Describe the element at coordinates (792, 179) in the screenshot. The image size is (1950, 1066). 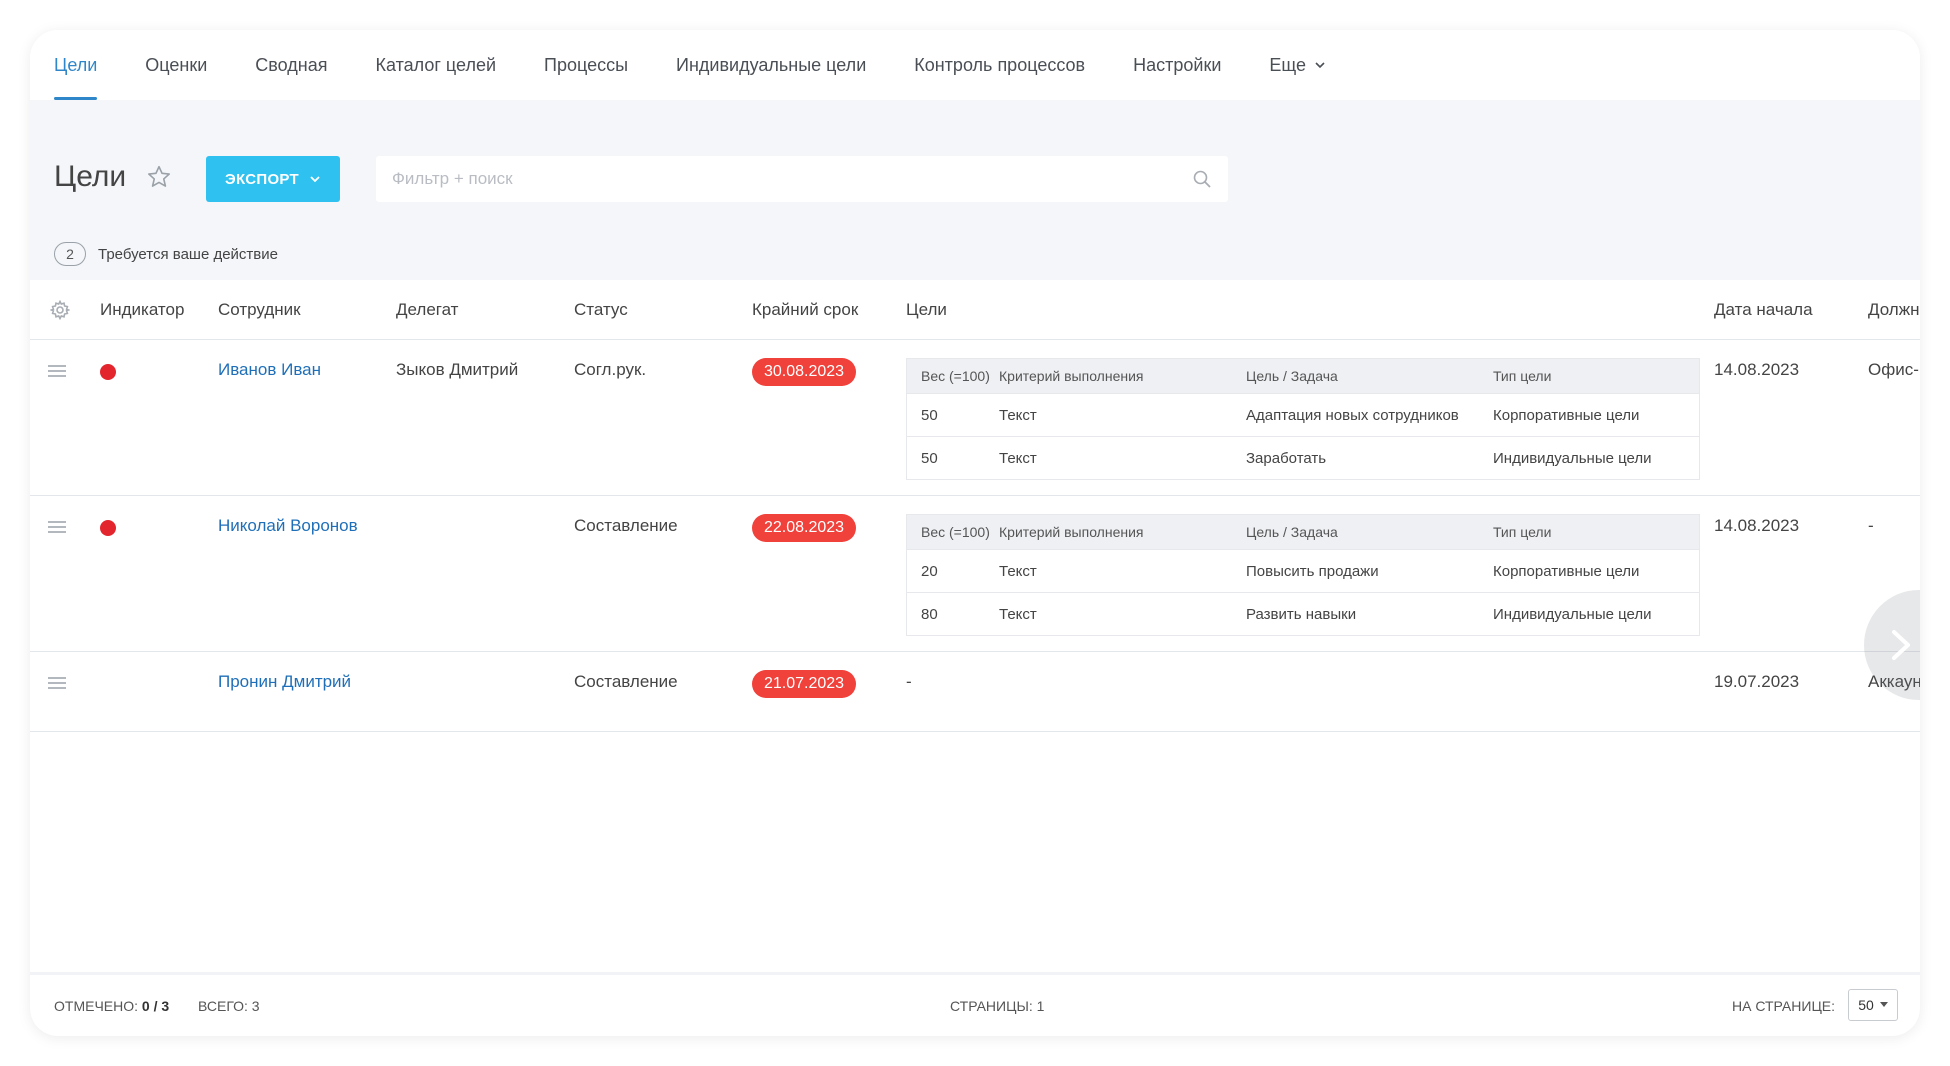
I see `search-input` at that location.